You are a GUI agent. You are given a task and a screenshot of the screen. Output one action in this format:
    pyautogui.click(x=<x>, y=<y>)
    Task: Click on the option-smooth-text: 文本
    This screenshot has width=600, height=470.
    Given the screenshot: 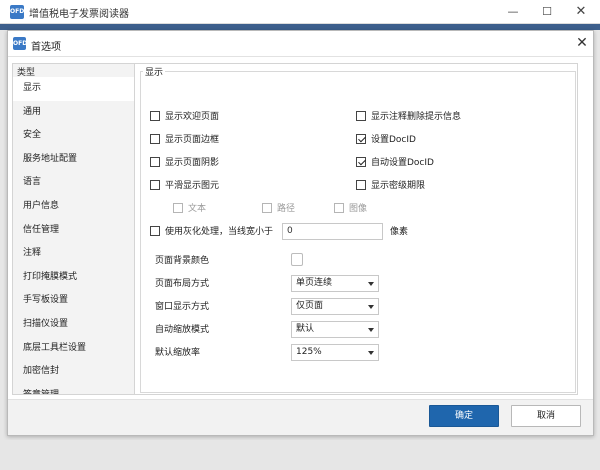 What is the action you would take?
    pyautogui.click(x=189, y=208)
    